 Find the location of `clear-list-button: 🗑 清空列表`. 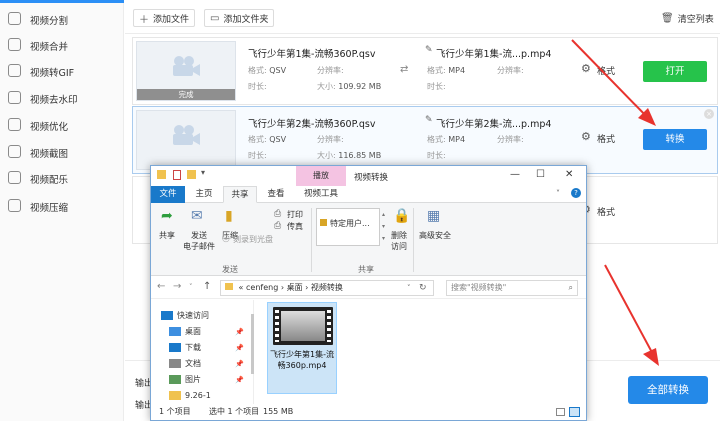

clear-list-button: 🗑 清空列表 is located at coordinates (687, 18).